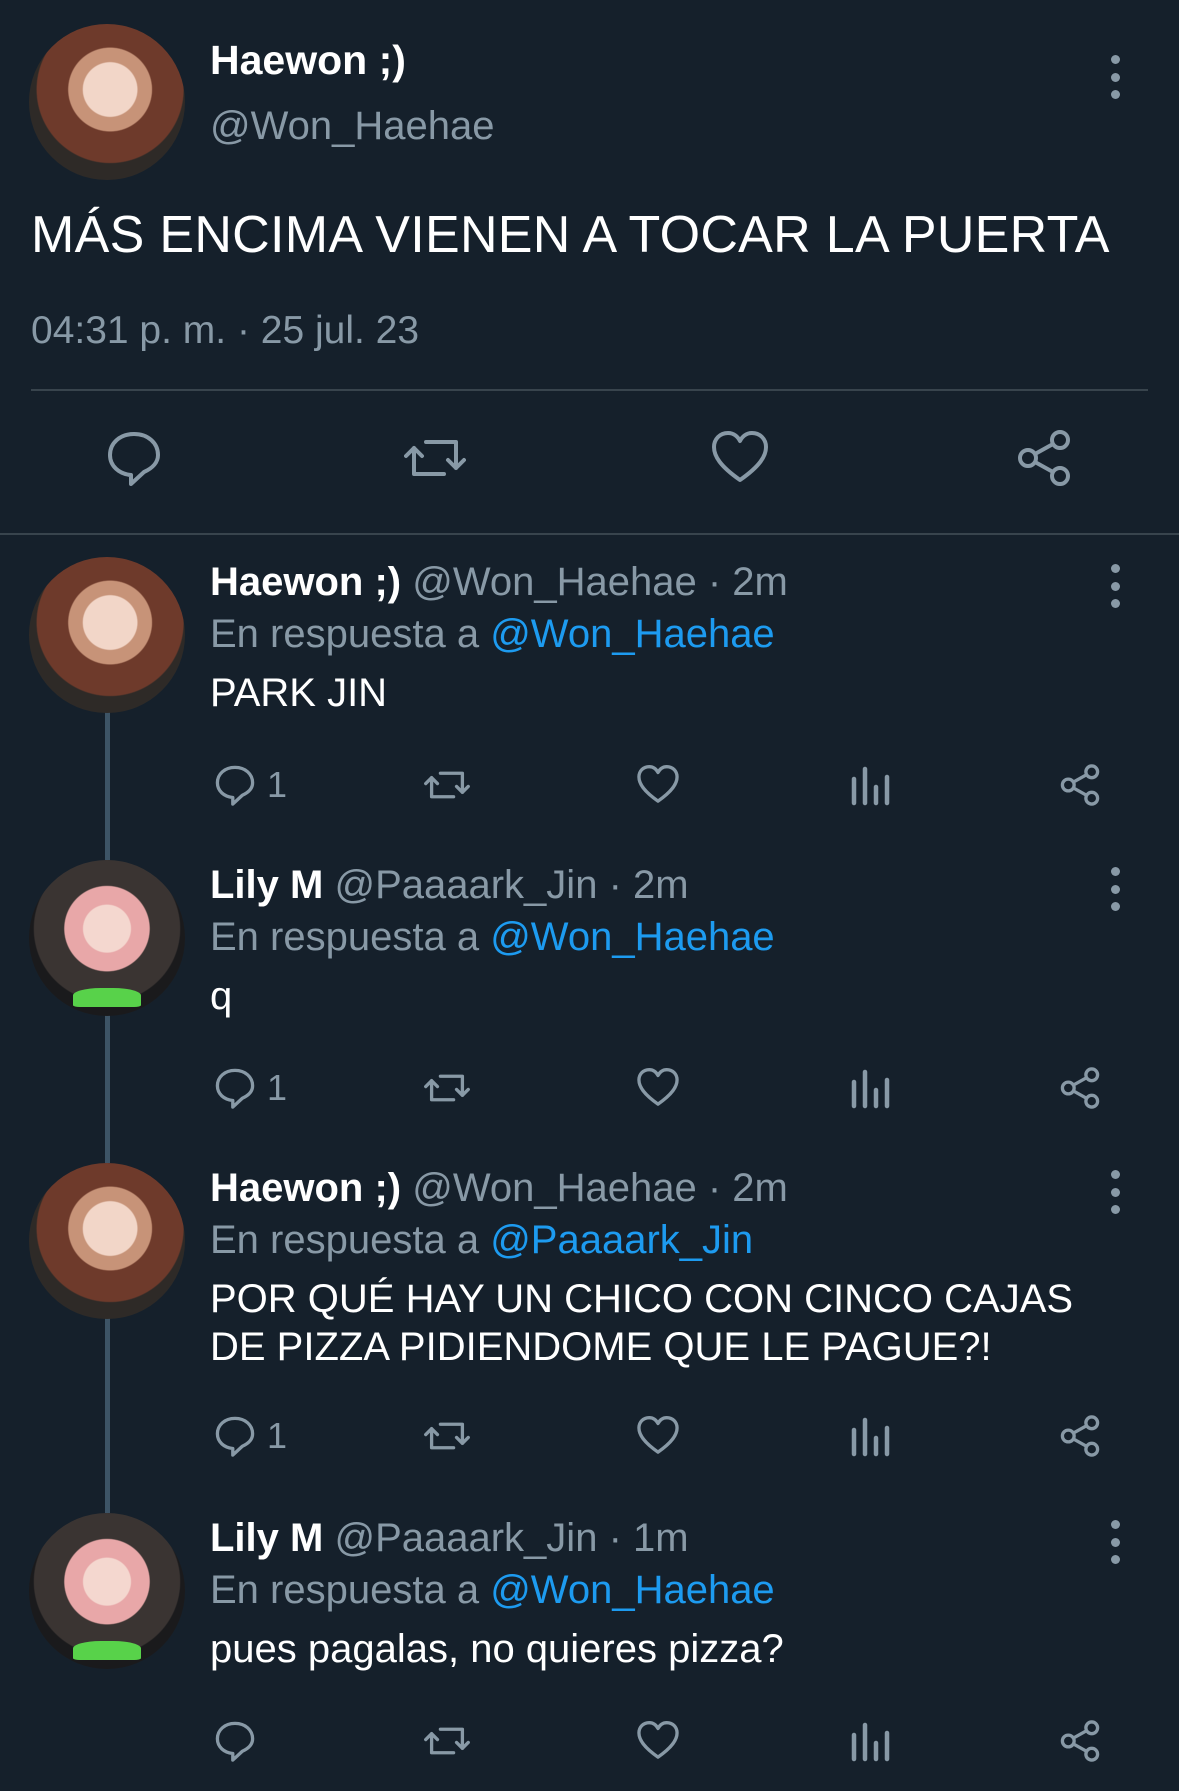  I want to click on main-tweet-handle: @Won_Haehae, so click(352, 126).